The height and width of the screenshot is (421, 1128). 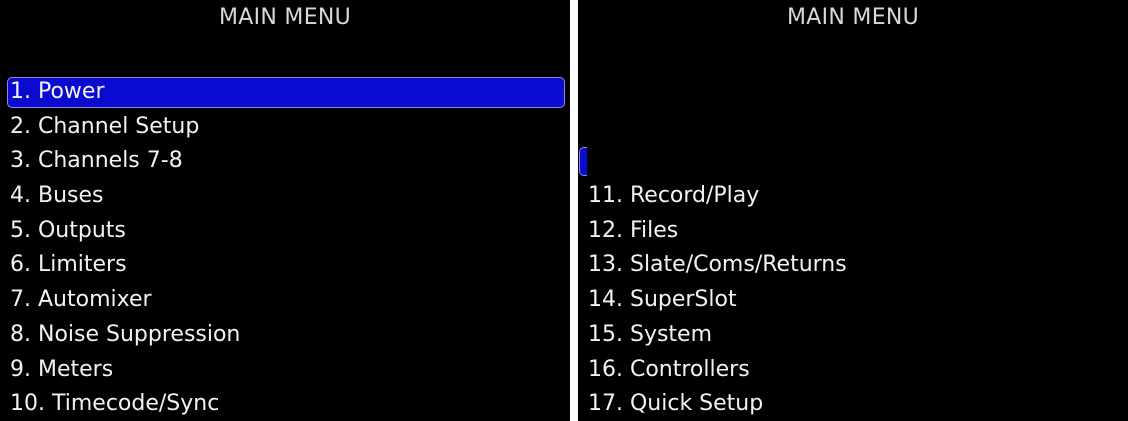 What do you see at coordinates (853, 302) in the screenshot?
I see `menu-item-superslot: 14. SuperSlot` at bounding box center [853, 302].